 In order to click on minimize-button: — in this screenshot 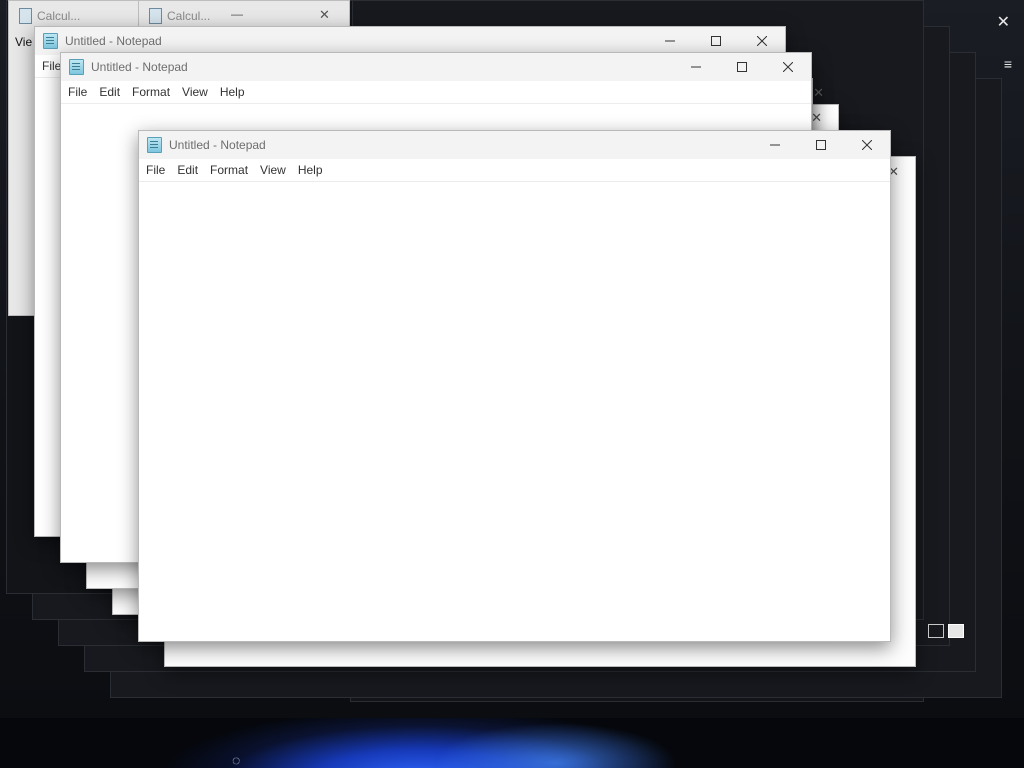, I will do `click(237, 14)`.